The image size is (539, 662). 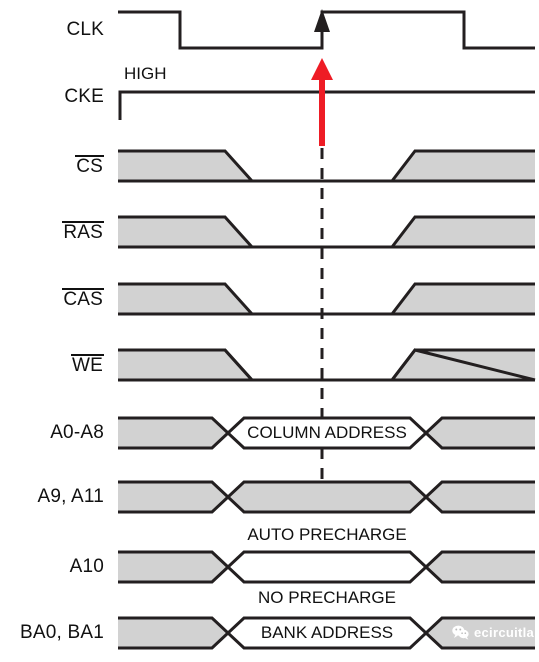 What do you see at coordinates (77, 432) in the screenshot?
I see `signal-label-a0-a8: A0-A8` at bounding box center [77, 432].